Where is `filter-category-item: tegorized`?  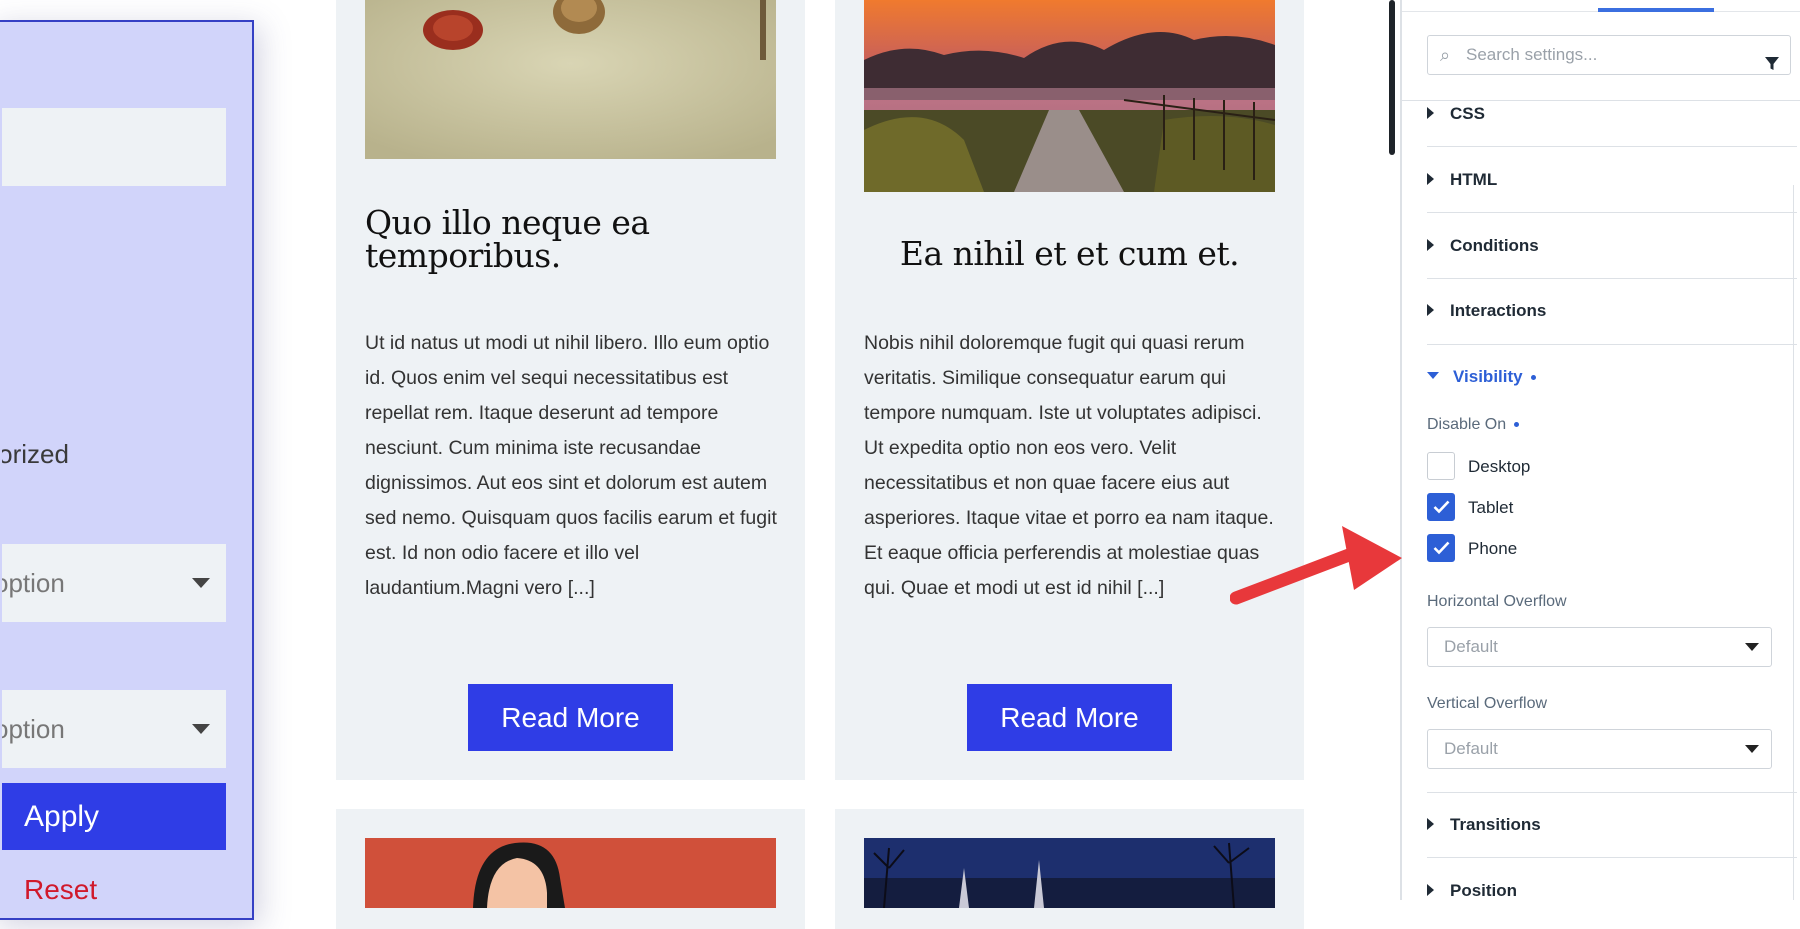 filter-category-item: tegorized is located at coordinates (117, 454).